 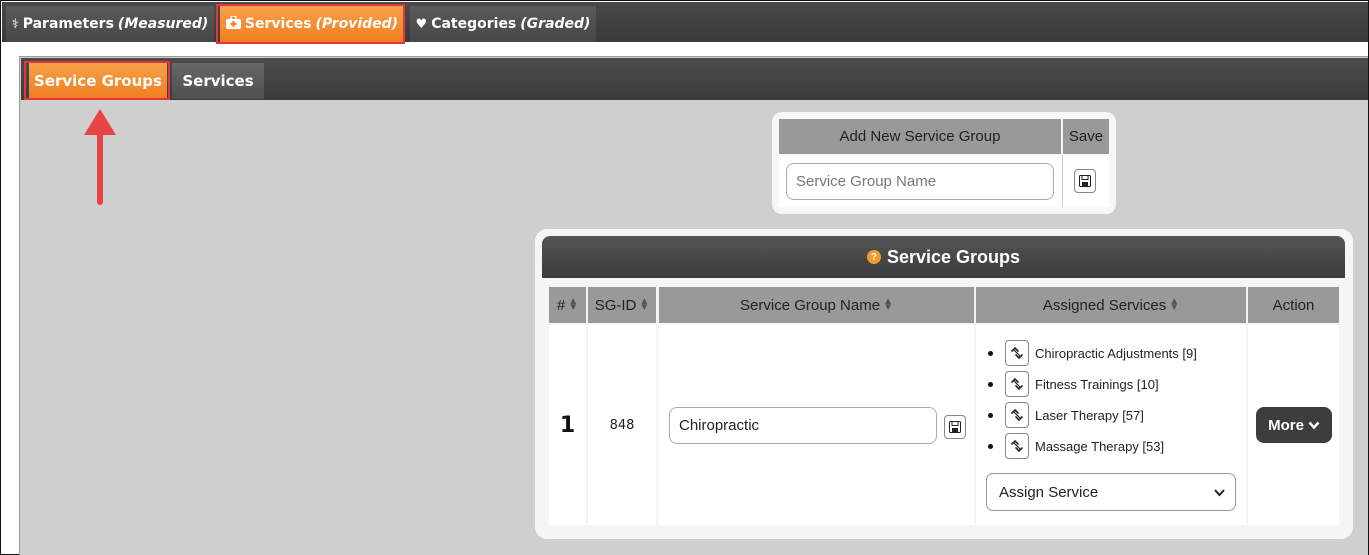 What do you see at coordinates (1092, 353) in the screenshot?
I see `list-item: Chiropractic Adjustments [9]` at bounding box center [1092, 353].